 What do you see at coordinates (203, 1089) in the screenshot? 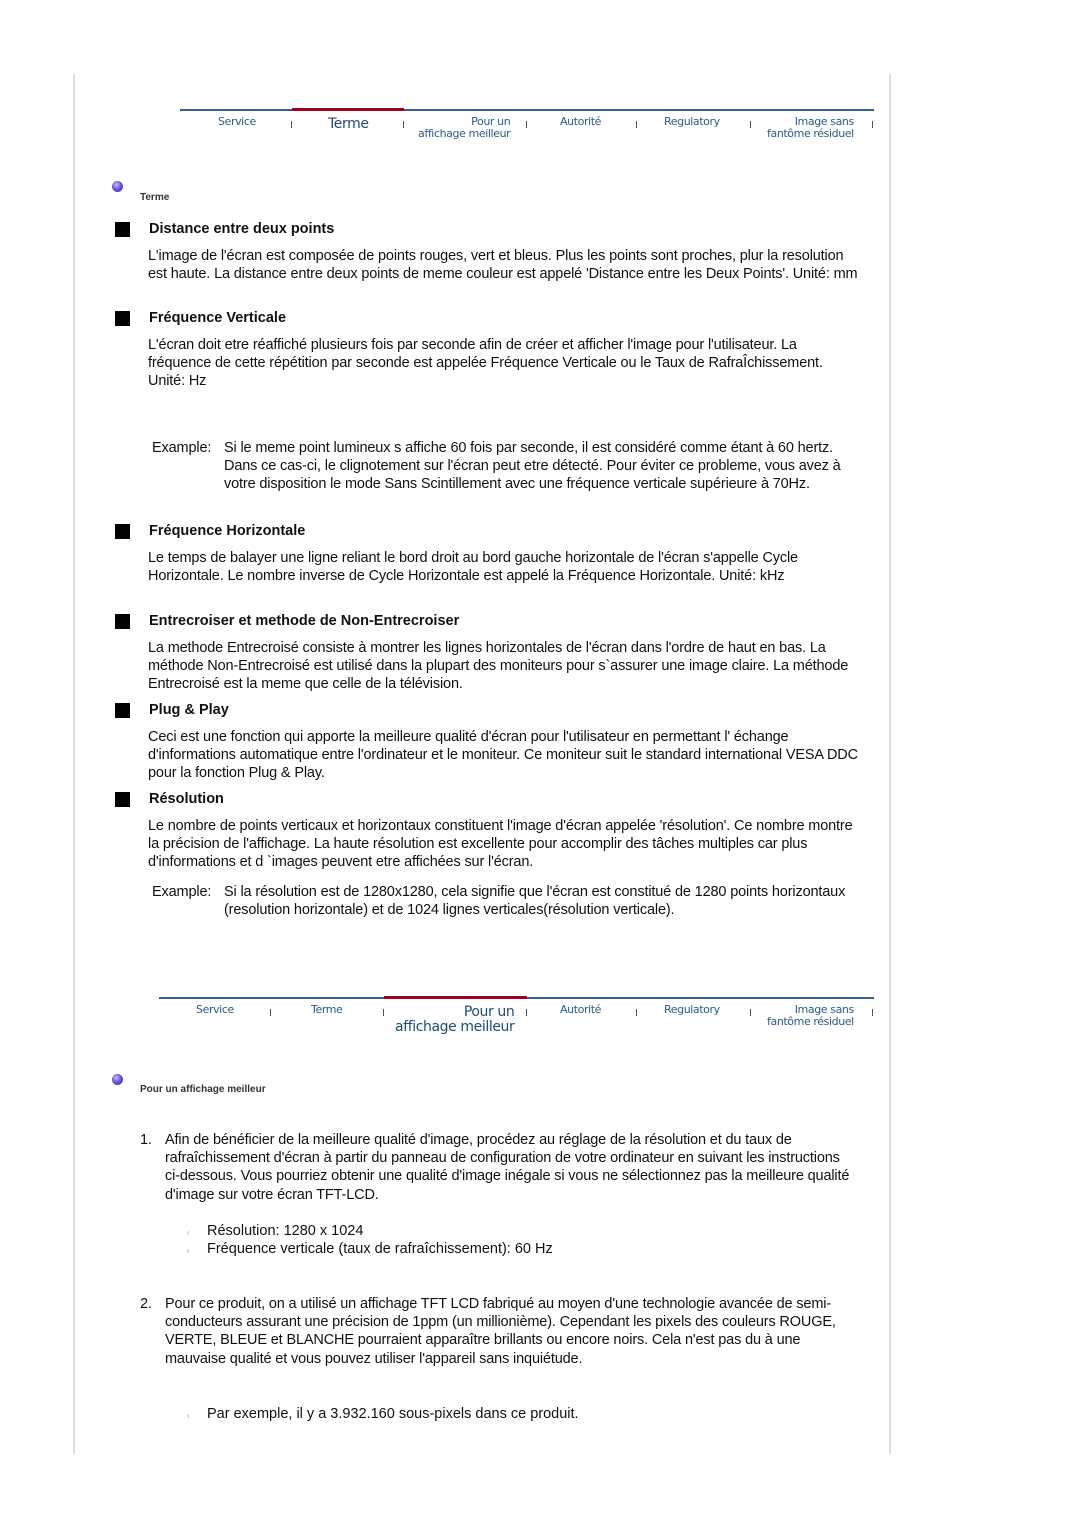
I see `section-label-pour-un-affichage-meilleur: Pour un affichage meilleur` at bounding box center [203, 1089].